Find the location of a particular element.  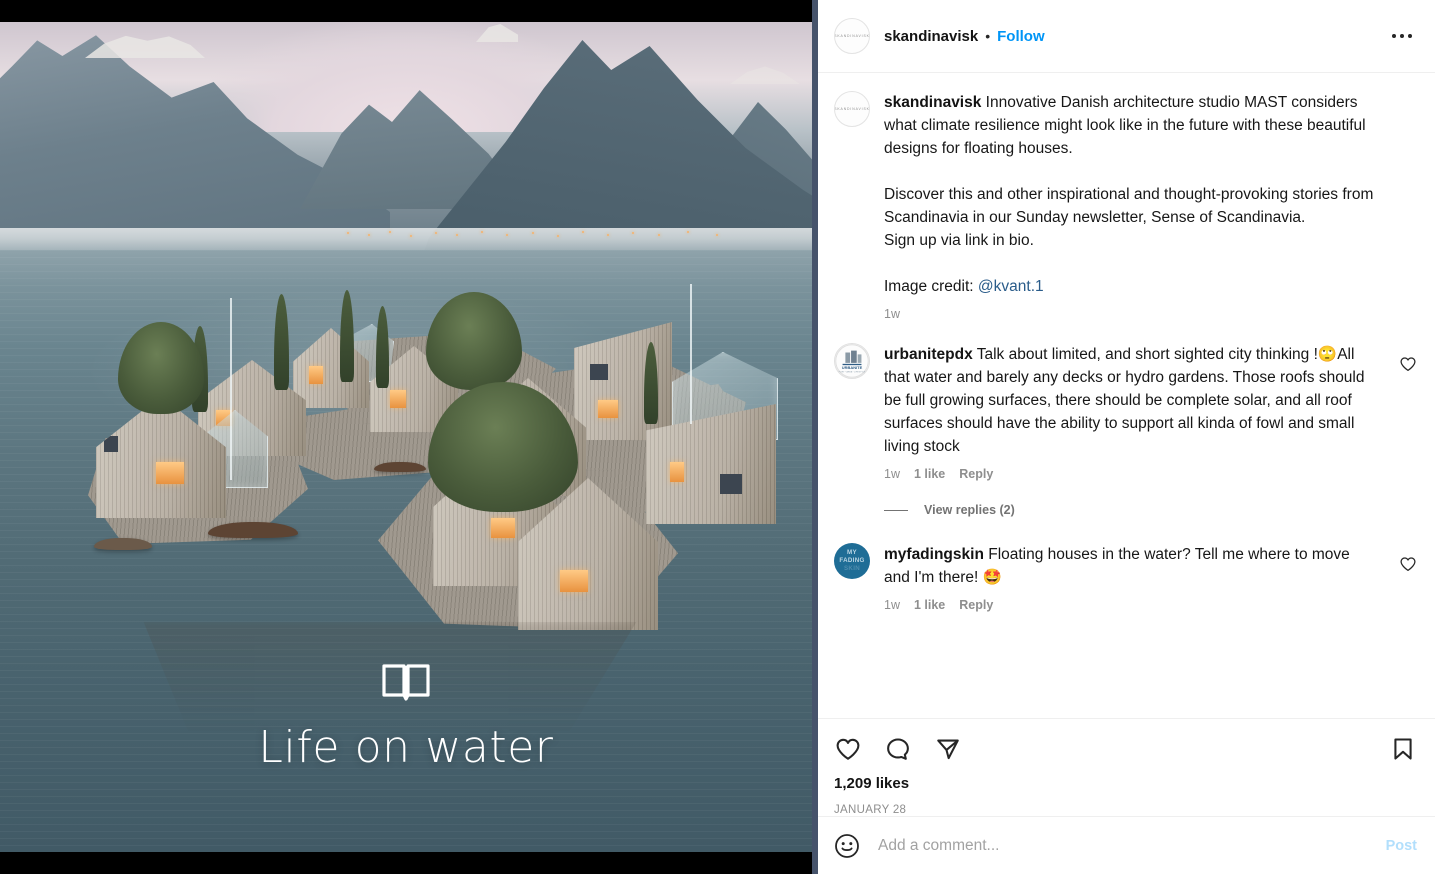

smiley-face-icon is located at coordinates (847, 846).